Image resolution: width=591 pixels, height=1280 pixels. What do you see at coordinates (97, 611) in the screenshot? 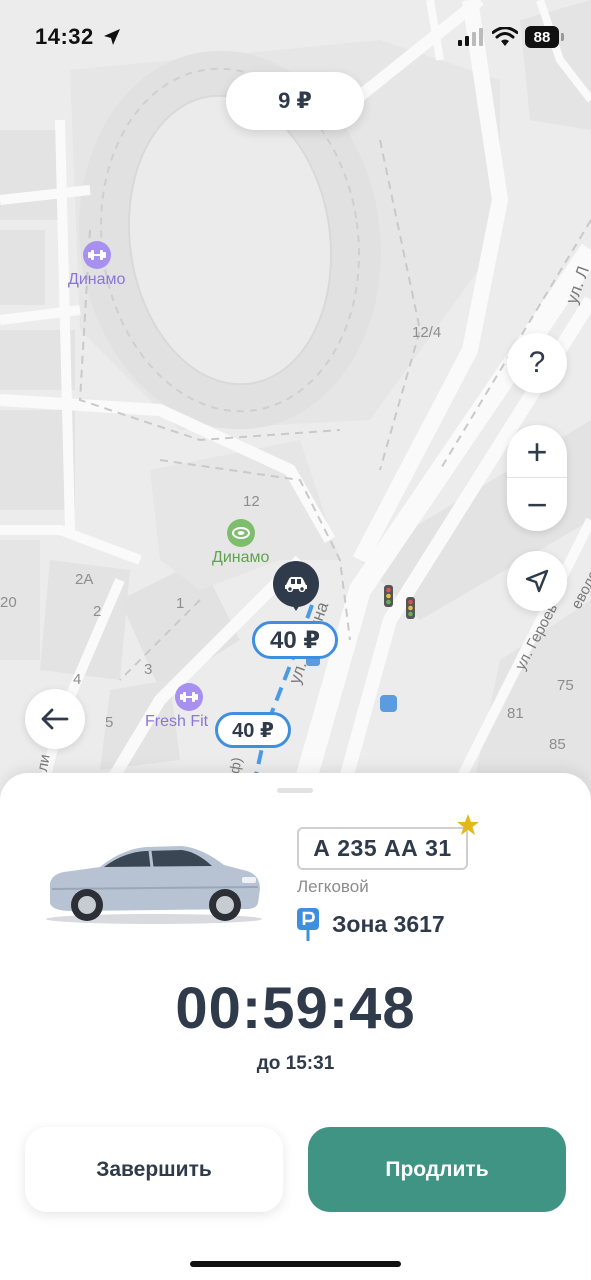
I see `map-label-building: 2` at bounding box center [97, 611].